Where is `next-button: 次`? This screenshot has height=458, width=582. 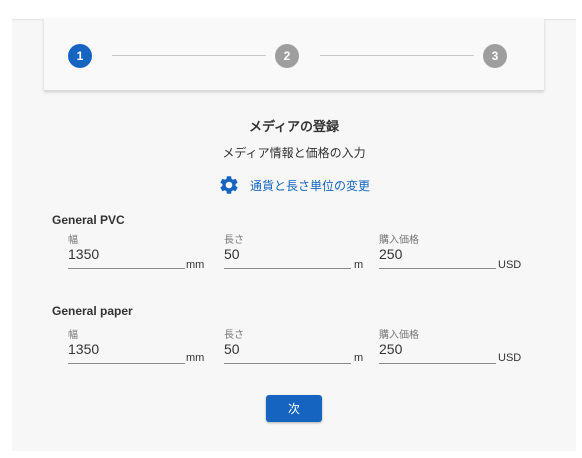
next-button: 次 is located at coordinates (294, 408).